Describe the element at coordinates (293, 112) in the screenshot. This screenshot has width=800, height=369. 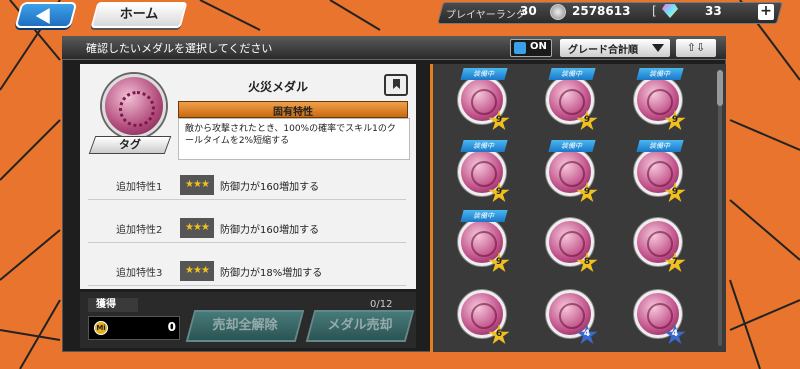
I see `unique-trait-label: 固有特性` at that location.